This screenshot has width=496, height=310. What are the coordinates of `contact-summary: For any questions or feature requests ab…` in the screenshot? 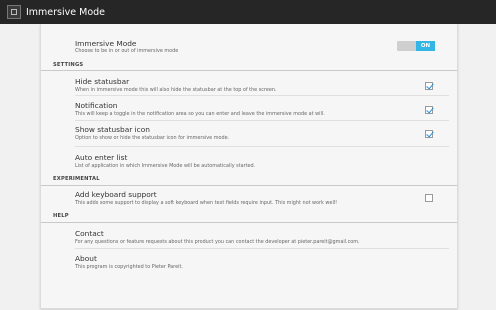 It's located at (217, 242).